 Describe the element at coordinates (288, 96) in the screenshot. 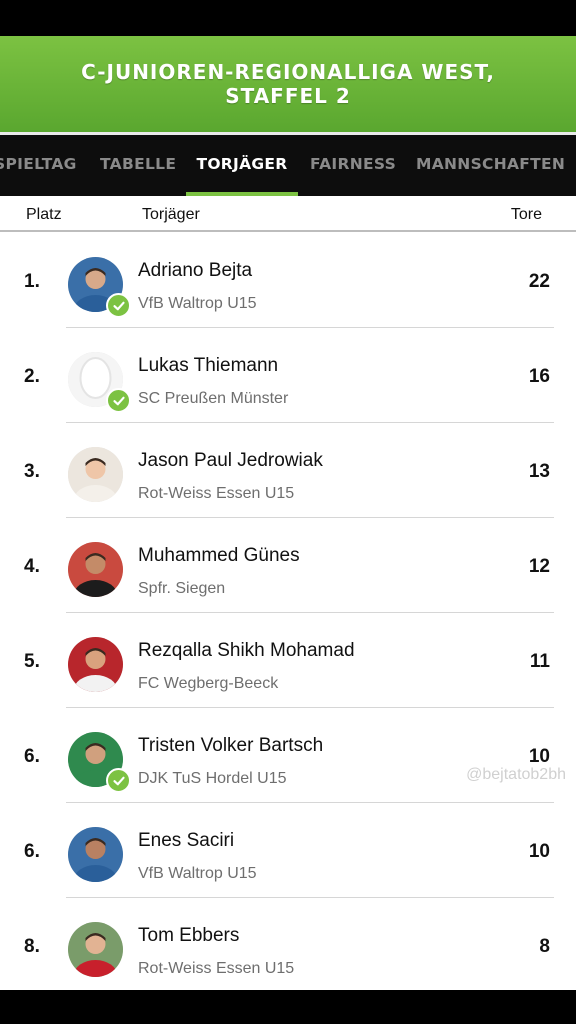

I see `league-subtitle: STAFFEL 2` at that location.